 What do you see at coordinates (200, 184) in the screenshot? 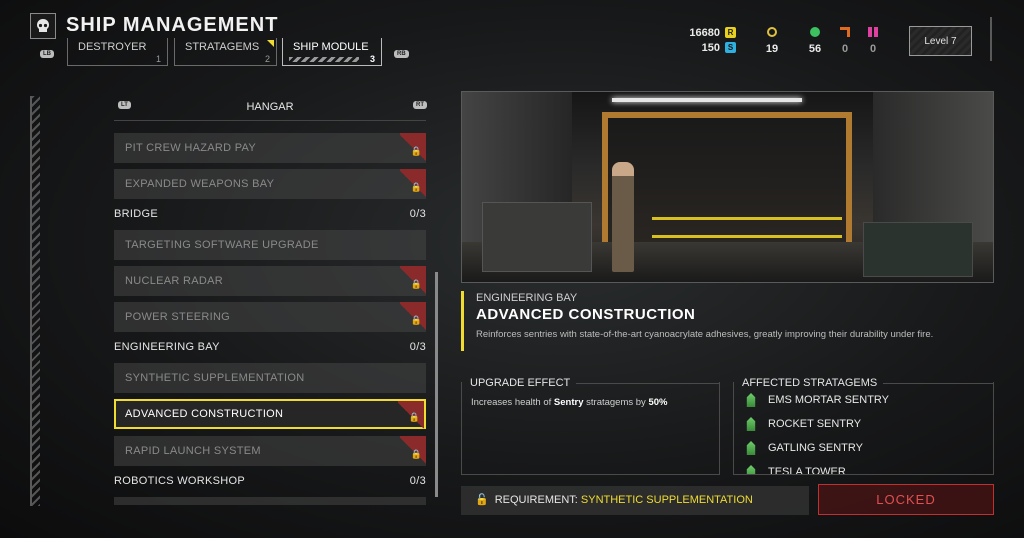
I see `module-label: EXPANDED WEAPONS BAY` at bounding box center [200, 184].